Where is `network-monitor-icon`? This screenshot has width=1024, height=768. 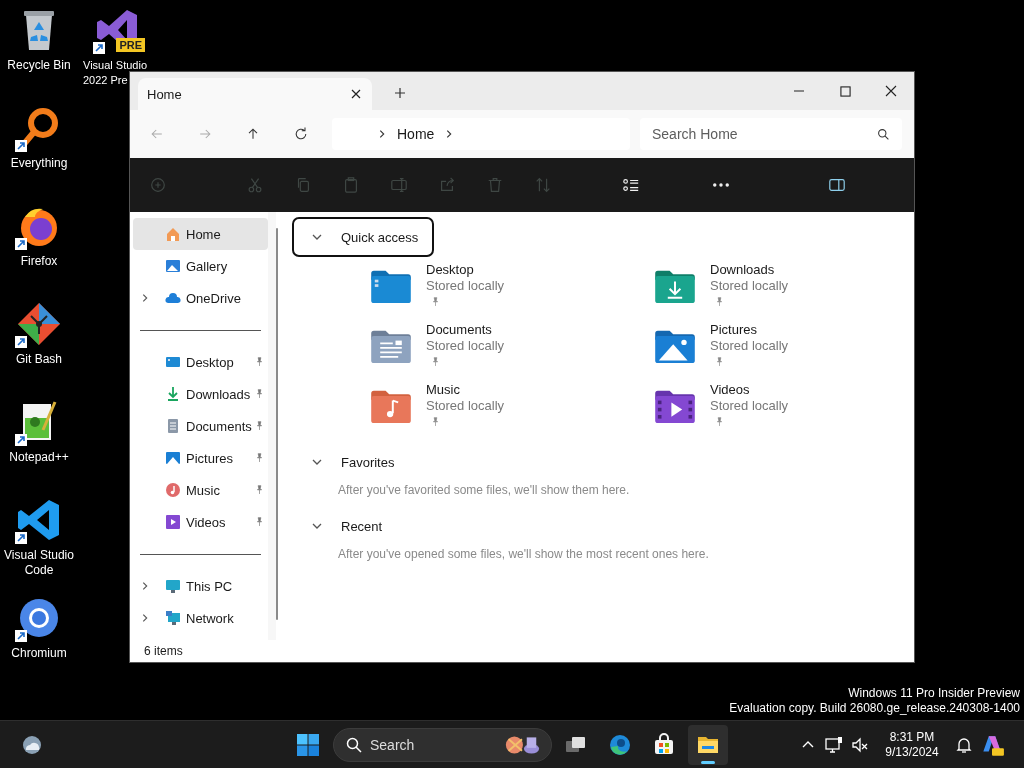
network-monitor-icon is located at coordinates (834, 744).